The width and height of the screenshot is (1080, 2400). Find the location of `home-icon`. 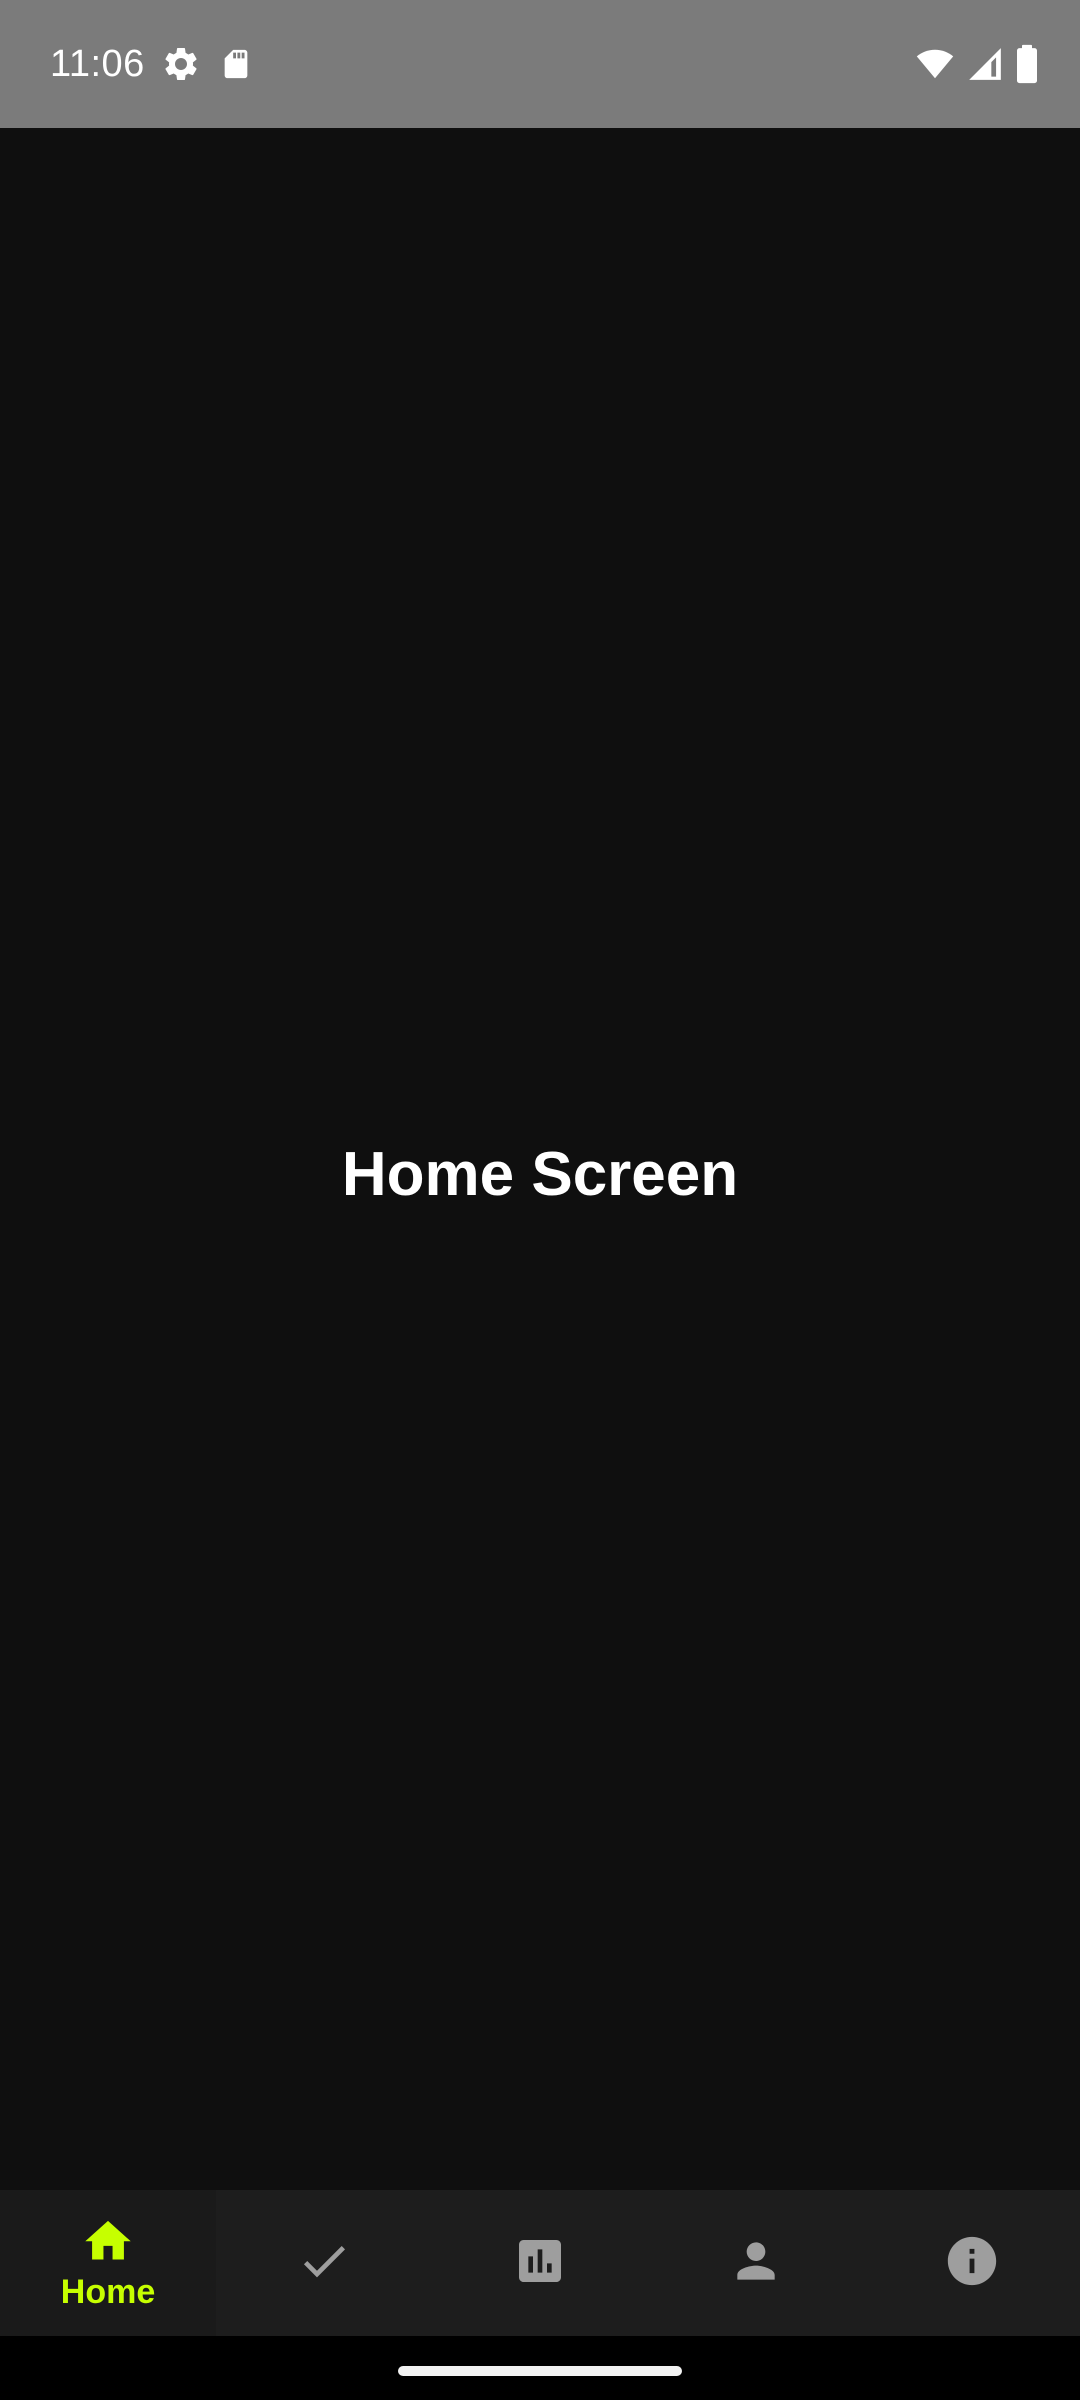

home-icon is located at coordinates (108, 2241).